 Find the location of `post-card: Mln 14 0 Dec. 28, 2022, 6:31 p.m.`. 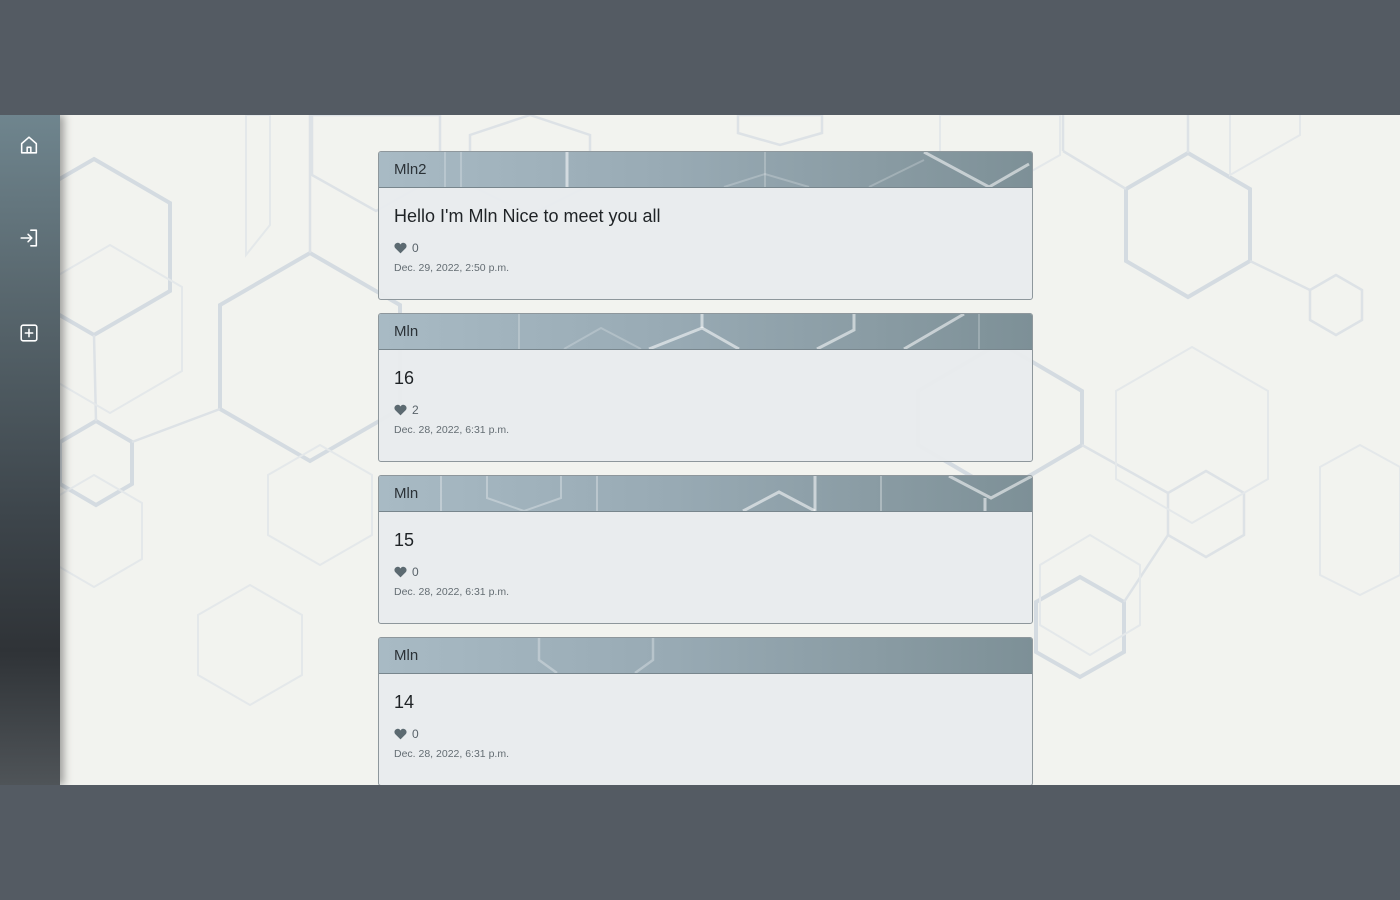

post-card: Mln 14 0 Dec. 28, 2022, 6:31 p.m. is located at coordinates (705, 711).